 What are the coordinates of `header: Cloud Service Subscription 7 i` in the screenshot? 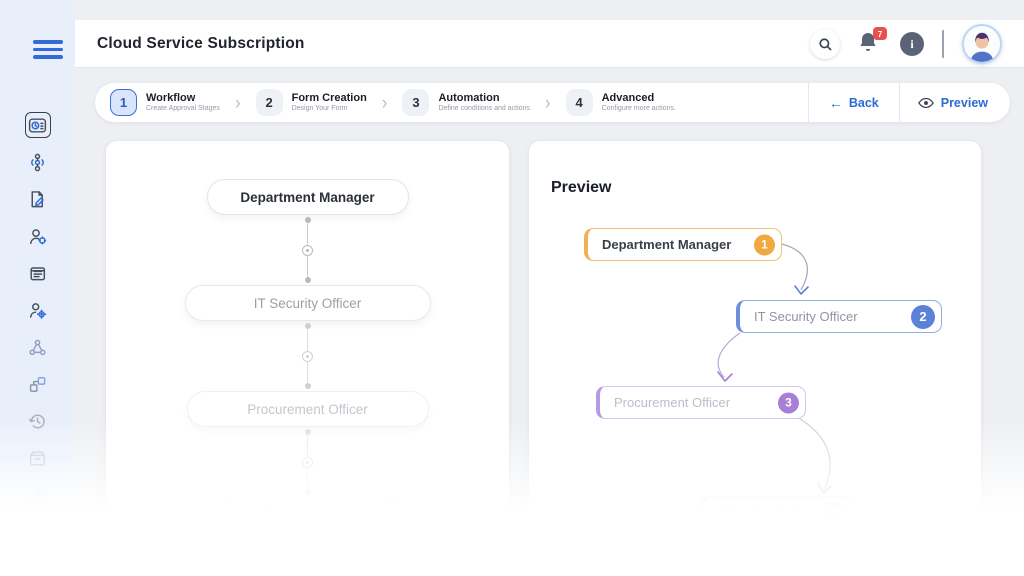 It's located at (549, 44).